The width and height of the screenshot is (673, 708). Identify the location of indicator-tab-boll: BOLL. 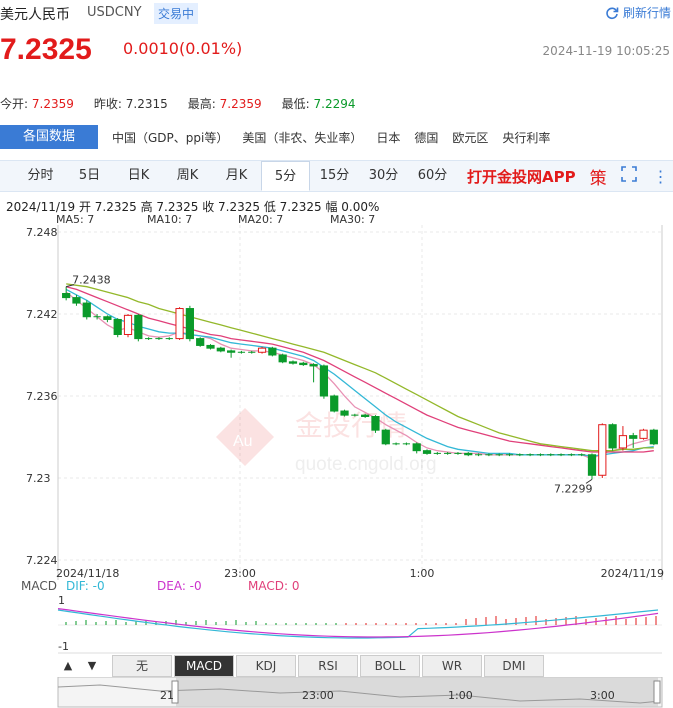
(390, 666).